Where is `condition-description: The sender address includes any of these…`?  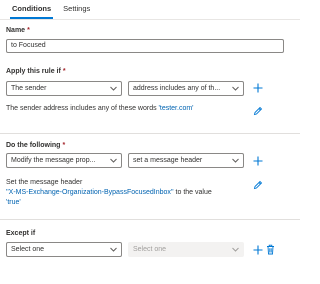
condition-description: The sender address includes any of these… is located at coordinates (100, 109).